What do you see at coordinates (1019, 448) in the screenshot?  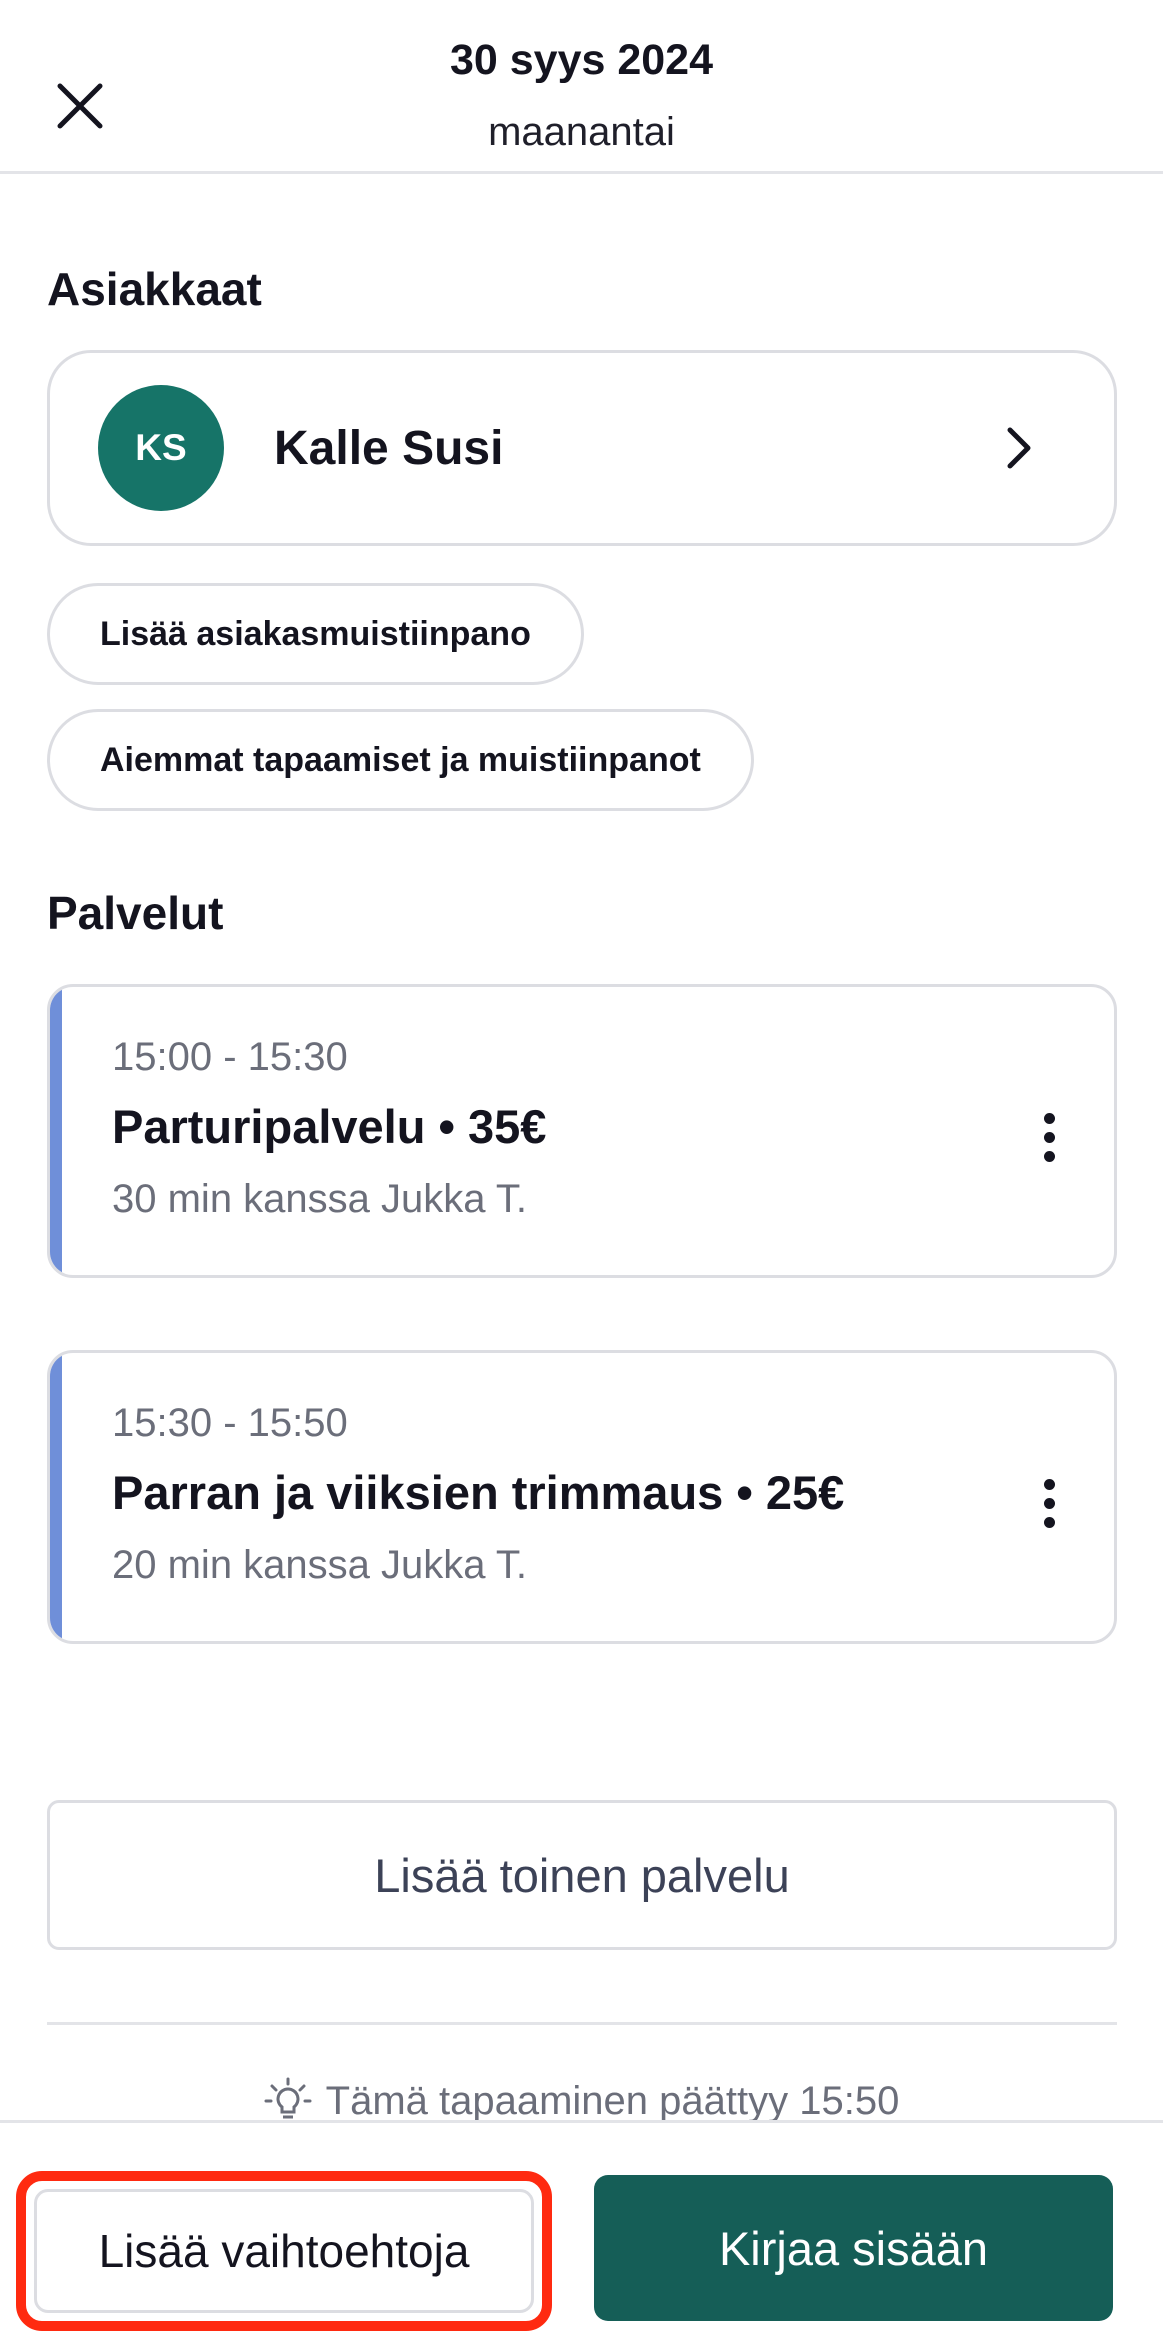 I see `chevron-right-icon` at bounding box center [1019, 448].